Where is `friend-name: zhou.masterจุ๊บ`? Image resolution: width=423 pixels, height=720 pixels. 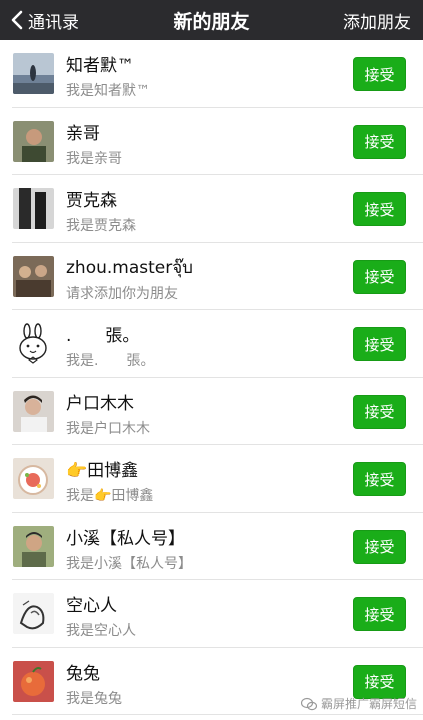 friend-name: zhou.masterจุ๊บ is located at coordinates (129, 267).